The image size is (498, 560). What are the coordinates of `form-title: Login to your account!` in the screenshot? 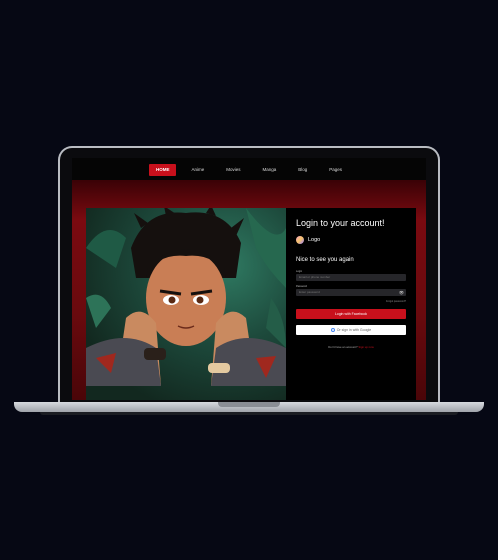 It's located at (340, 223).